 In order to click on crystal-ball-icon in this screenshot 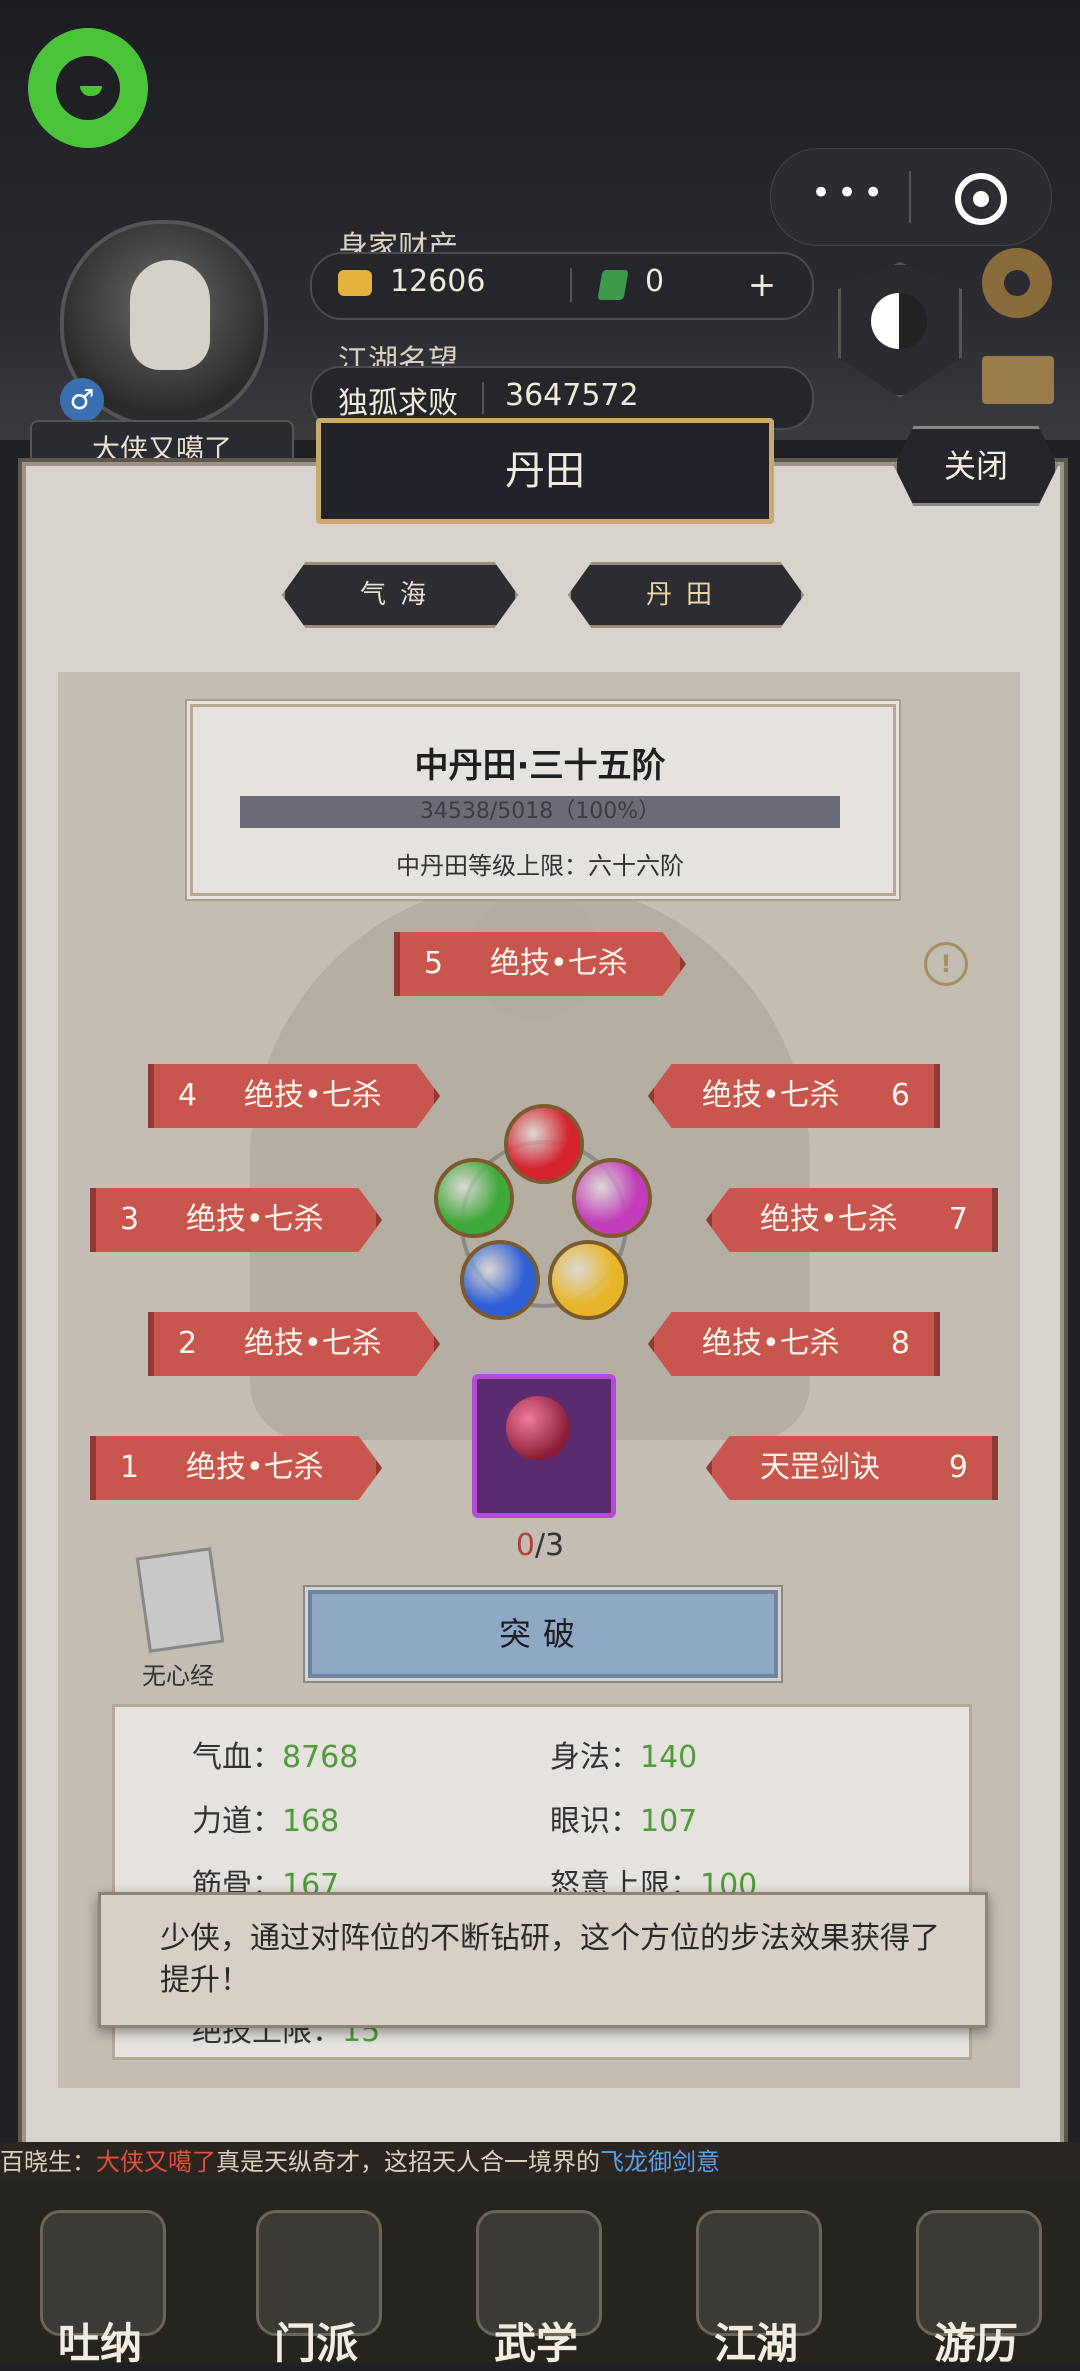, I will do `click(538, 1428)`.